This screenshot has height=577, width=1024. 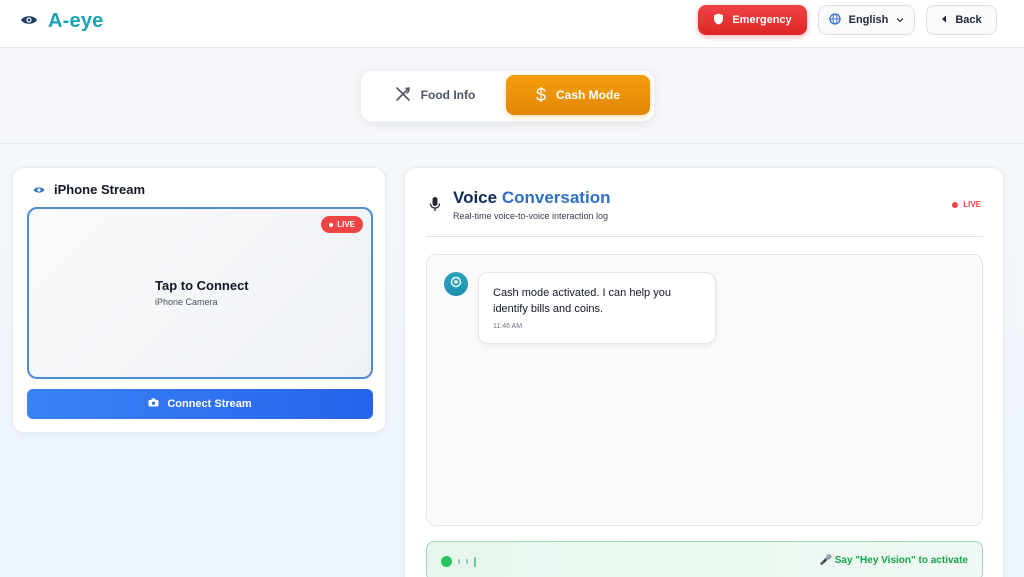 What do you see at coordinates (186, 302) in the screenshot?
I see `tap-to-connect-subtitle: iPhone Camera` at bounding box center [186, 302].